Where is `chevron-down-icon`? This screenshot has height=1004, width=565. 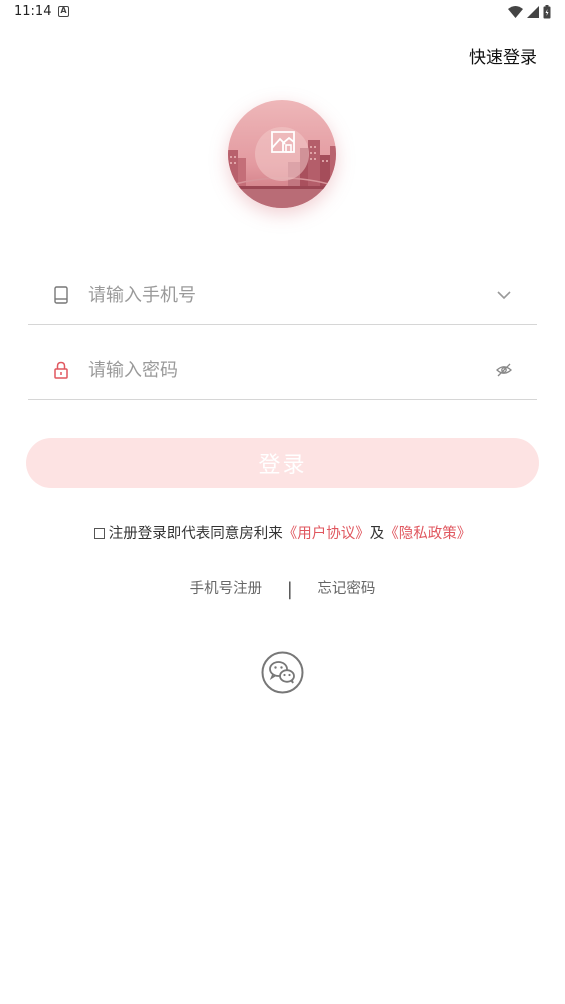
chevron-down-icon is located at coordinates (504, 295).